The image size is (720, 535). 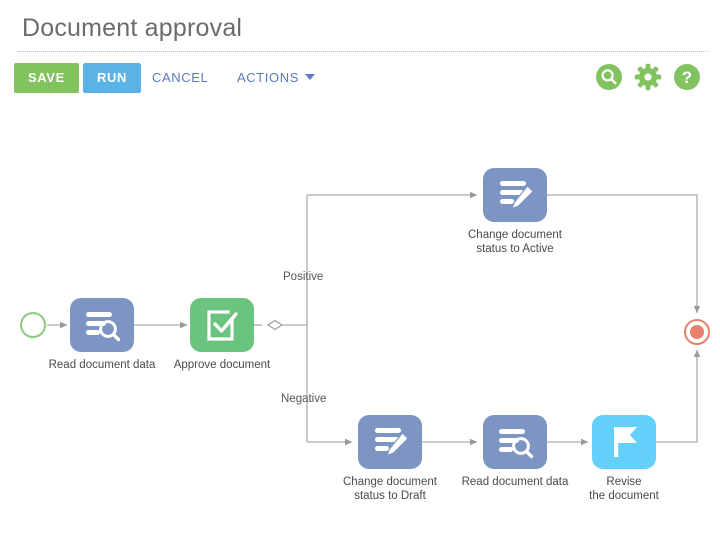 I want to click on help-icon: ?, so click(x=687, y=77).